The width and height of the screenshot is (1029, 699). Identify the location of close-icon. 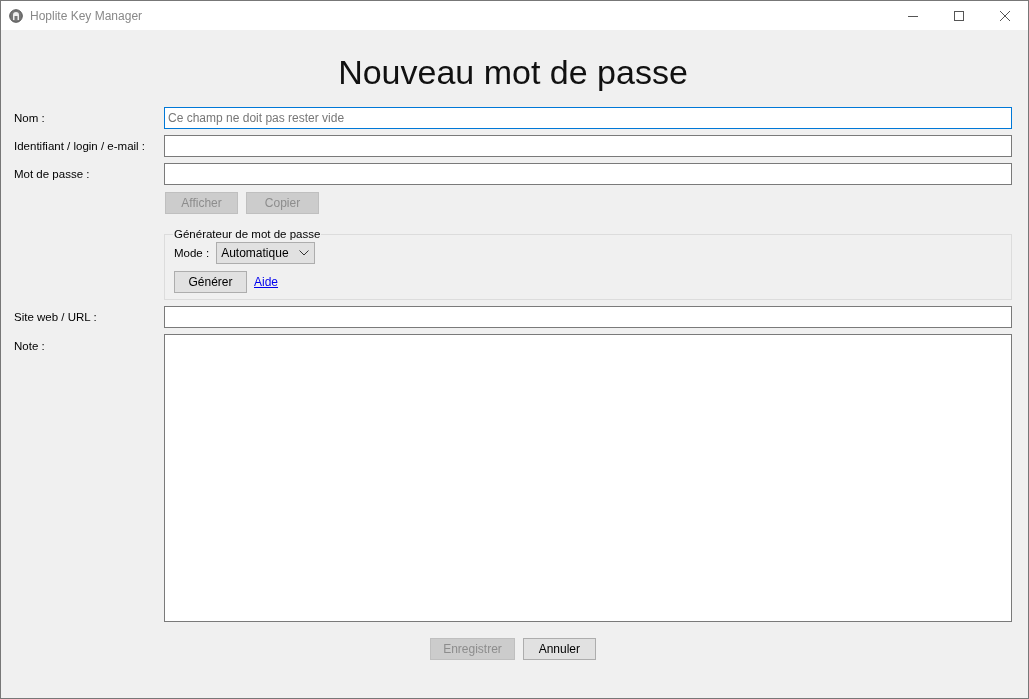
(1005, 15).